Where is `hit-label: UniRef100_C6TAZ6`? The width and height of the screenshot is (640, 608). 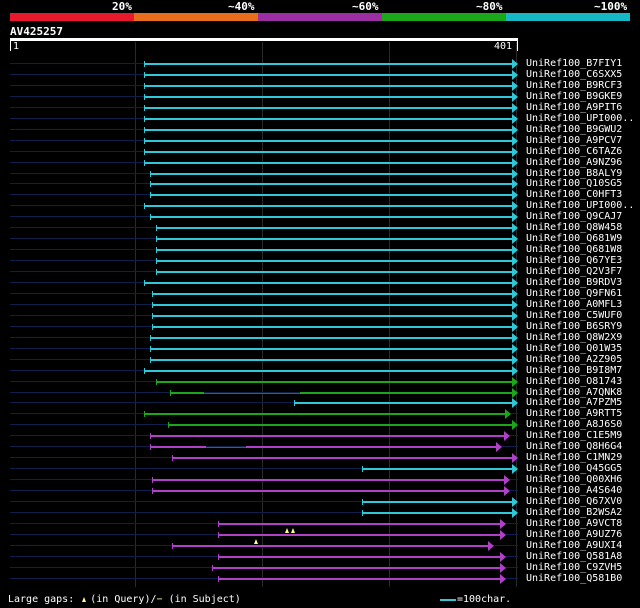 hit-label: UniRef100_C6TAZ6 is located at coordinates (574, 151).